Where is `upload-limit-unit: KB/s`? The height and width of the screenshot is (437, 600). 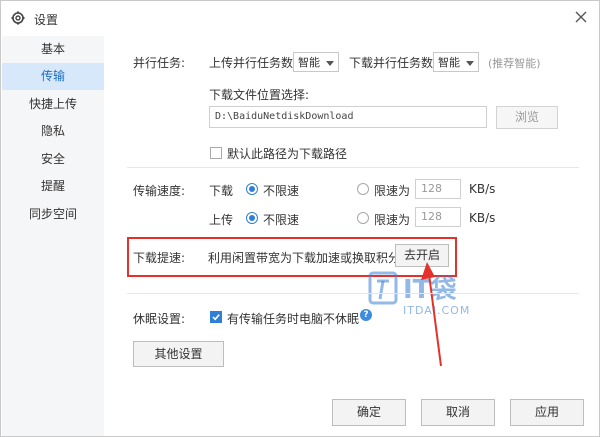 upload-limit-unit: KB/s is located at coordinates (482, 218).